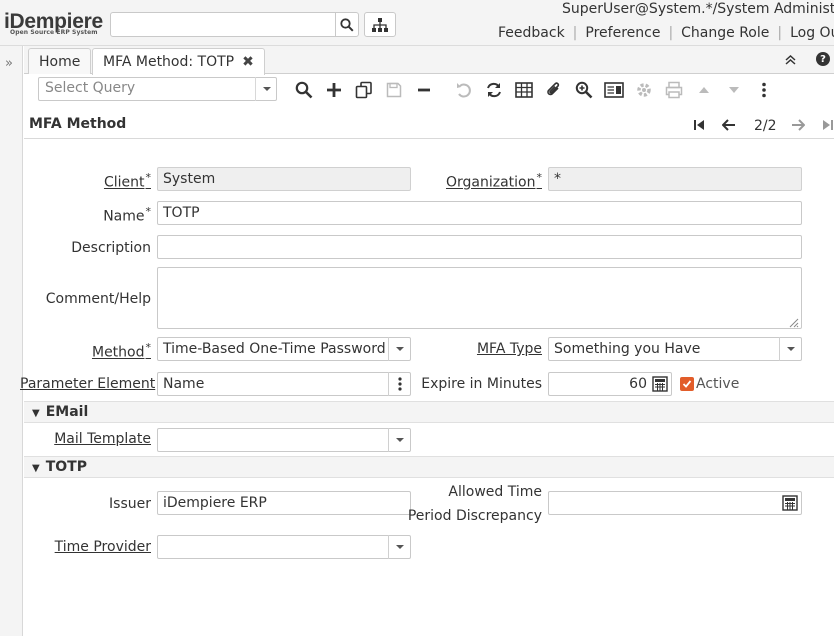 The height and width of the screenshot is (636, 834). Describe the element at coordinates (644, 90) in the screenshot. I see `process-icon` at that location.